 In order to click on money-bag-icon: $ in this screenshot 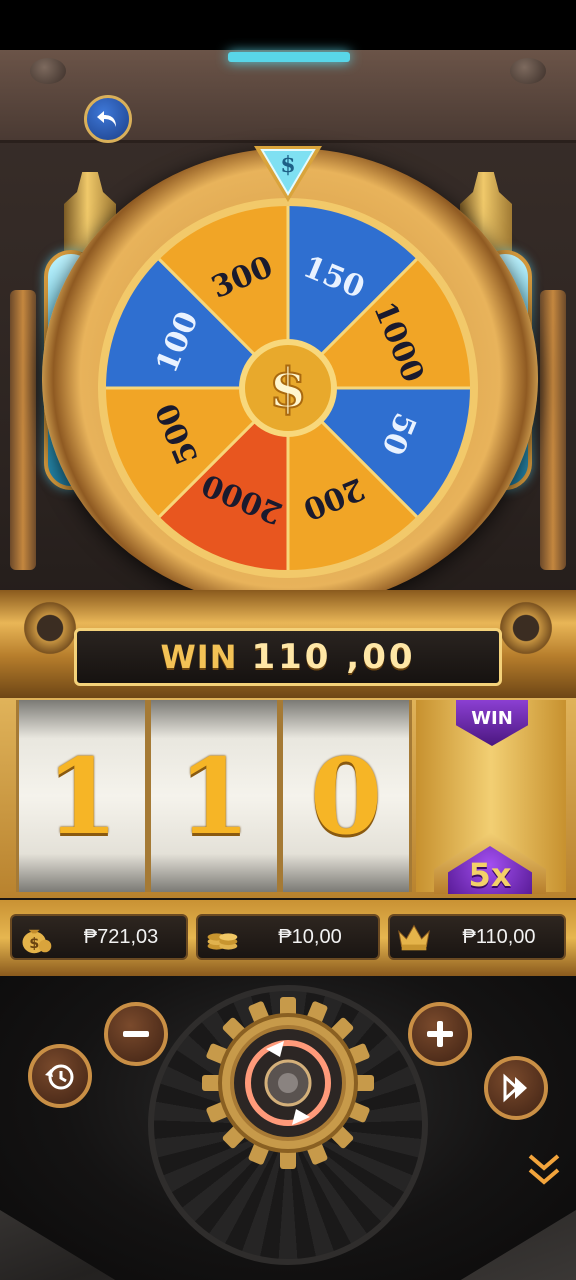, I will do `click(36, 937)`.